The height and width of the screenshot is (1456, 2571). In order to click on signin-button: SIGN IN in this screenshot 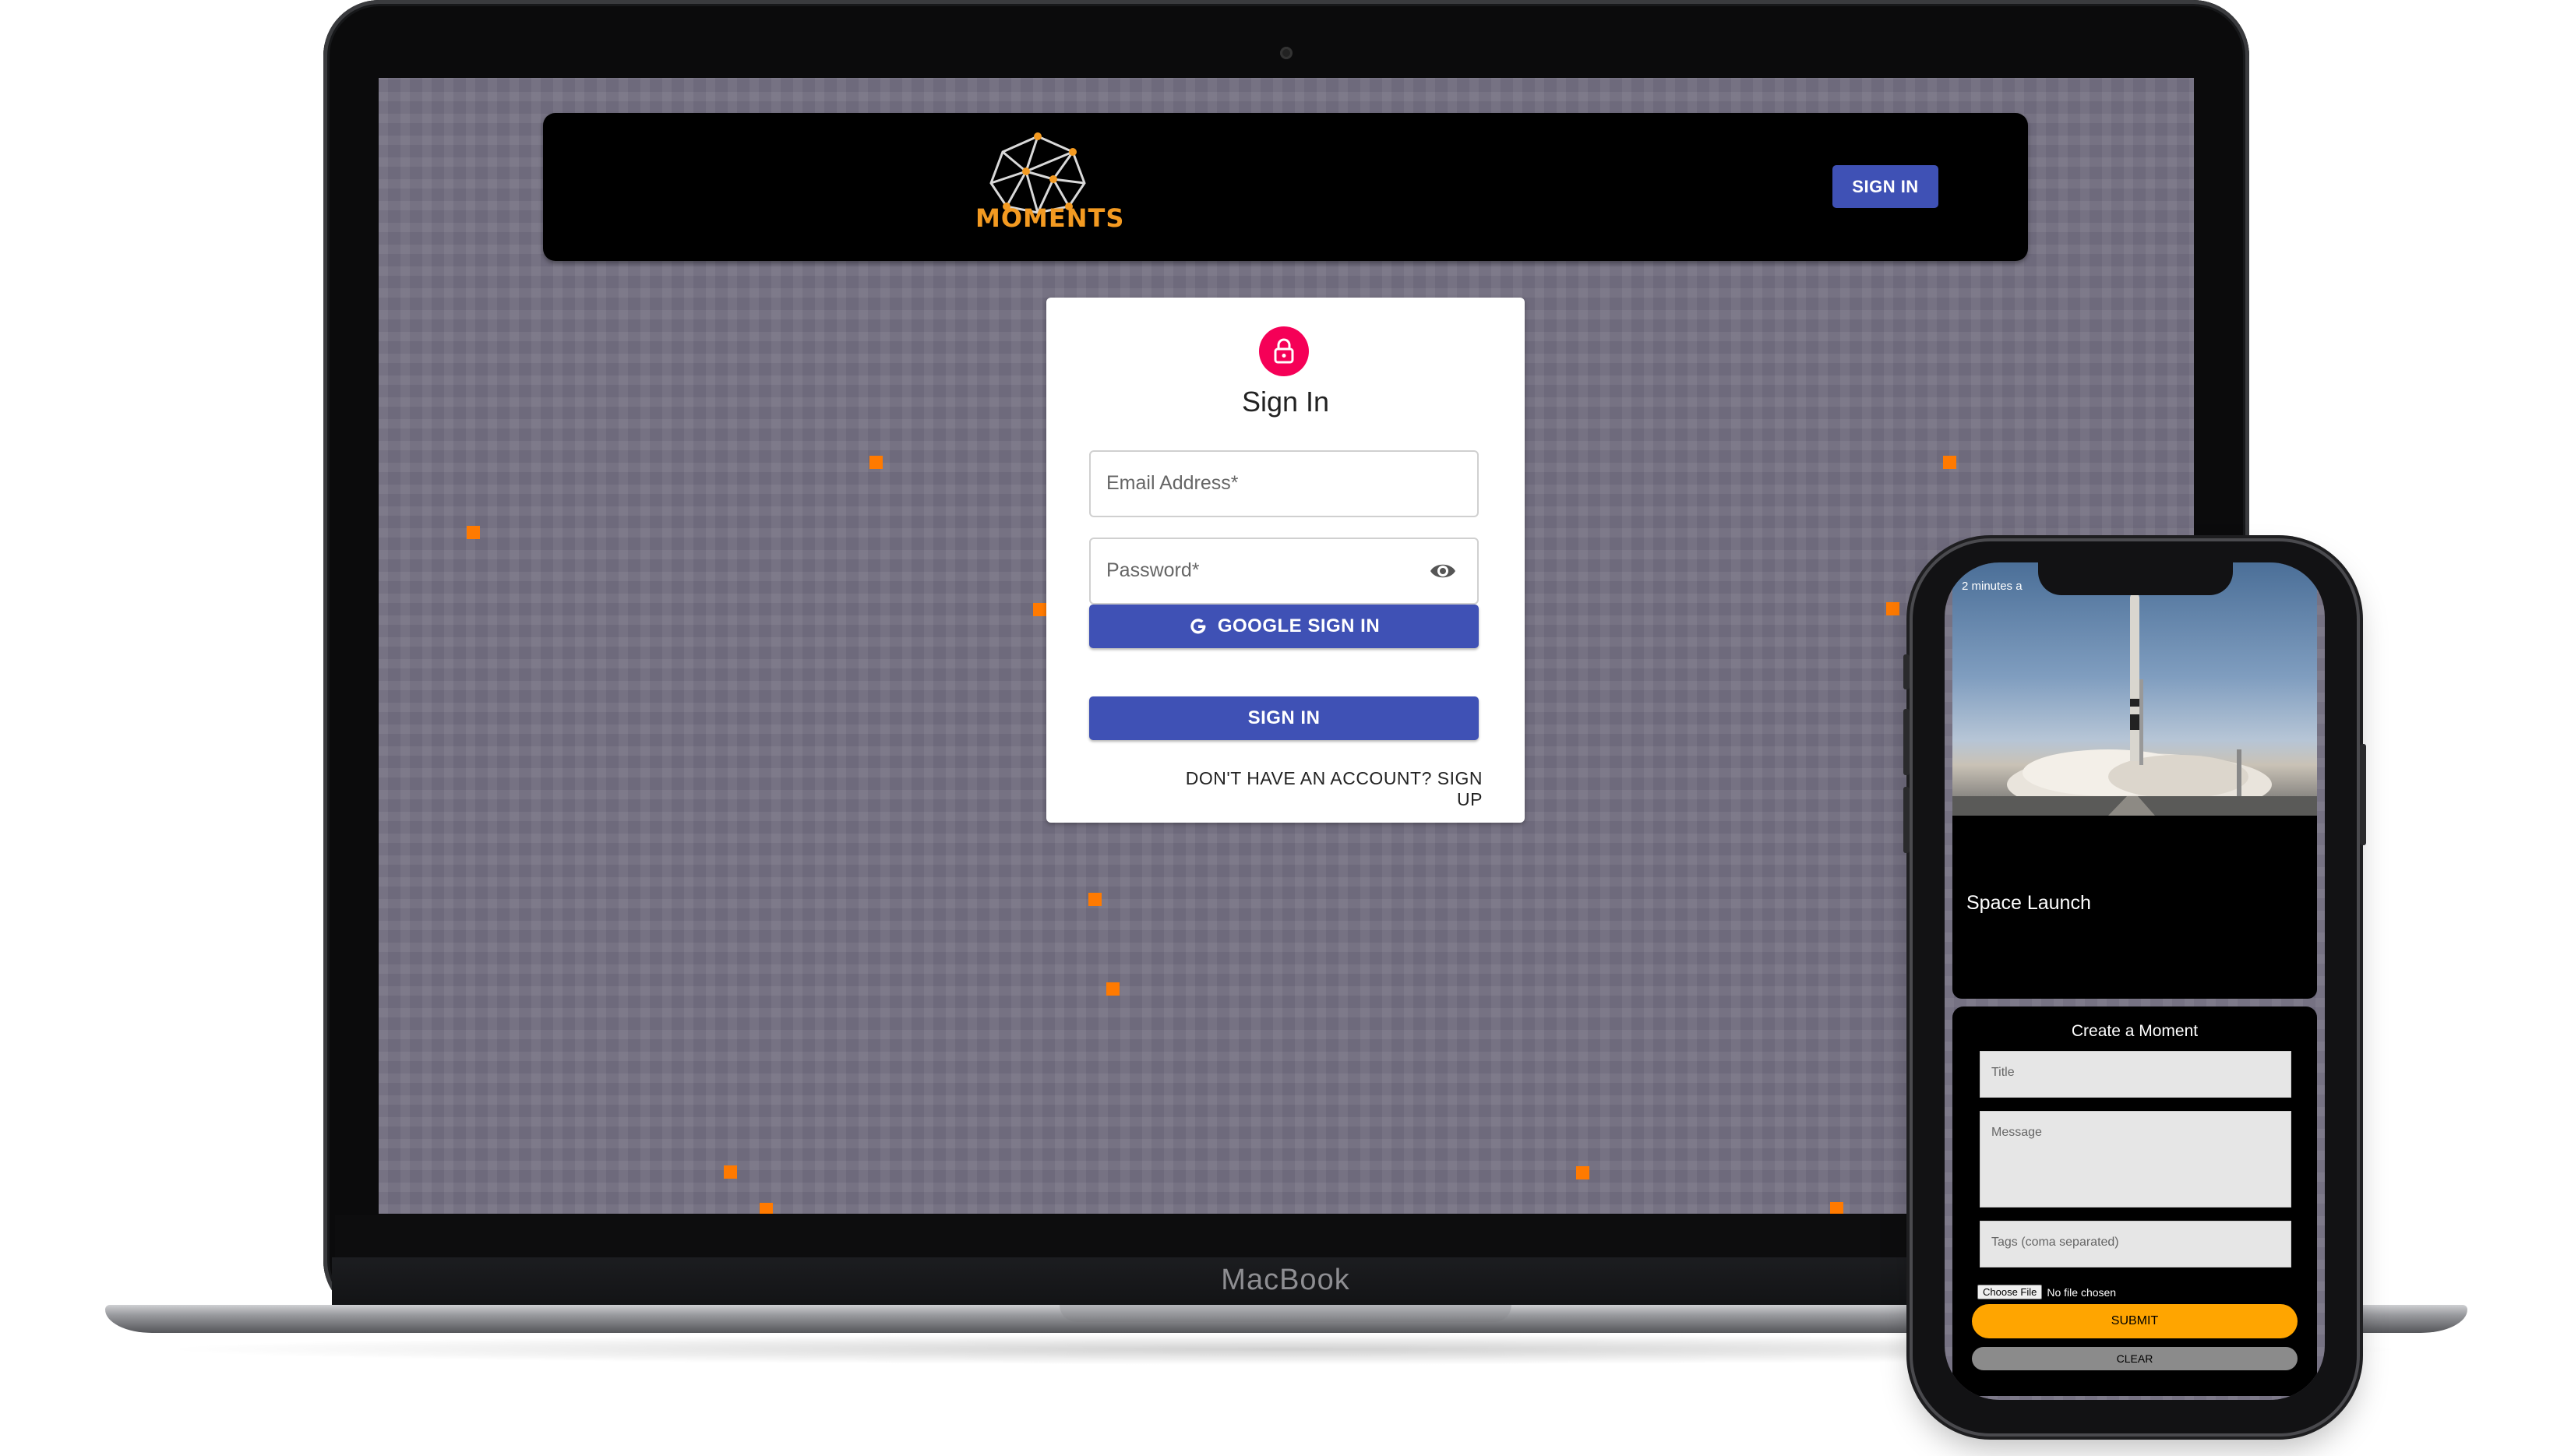, I will do `click(1284, 718)`.